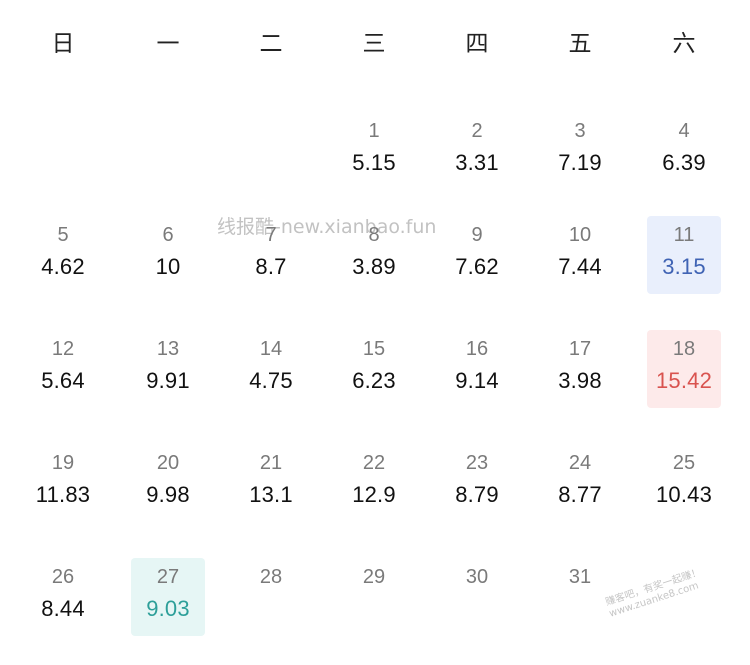  Describe the element at coordinates (684, 235) in the screenshot. I see `day-number: 11` at that location.